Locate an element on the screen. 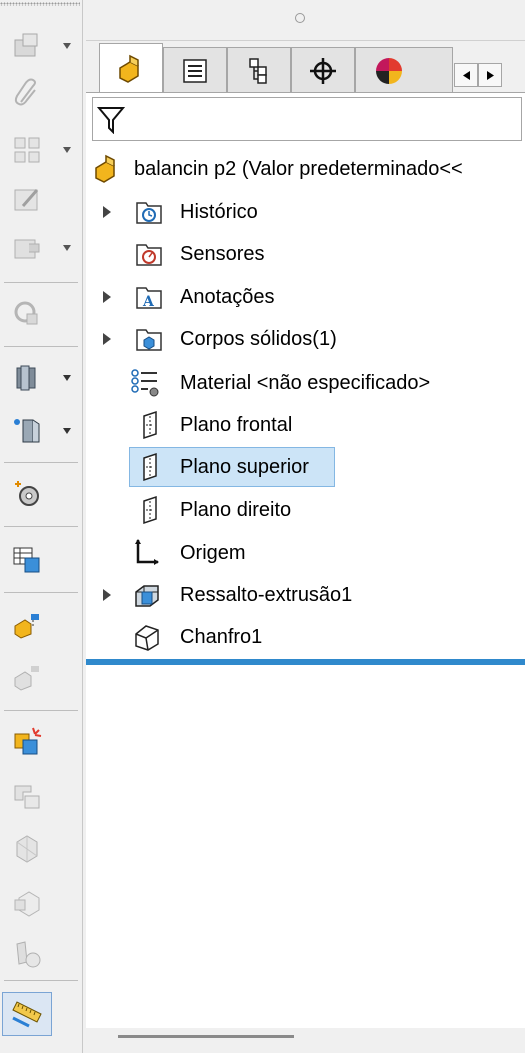 This screenshot has height=1053, width=525. grid-pattern-icon is located at coordinates (27, 150).